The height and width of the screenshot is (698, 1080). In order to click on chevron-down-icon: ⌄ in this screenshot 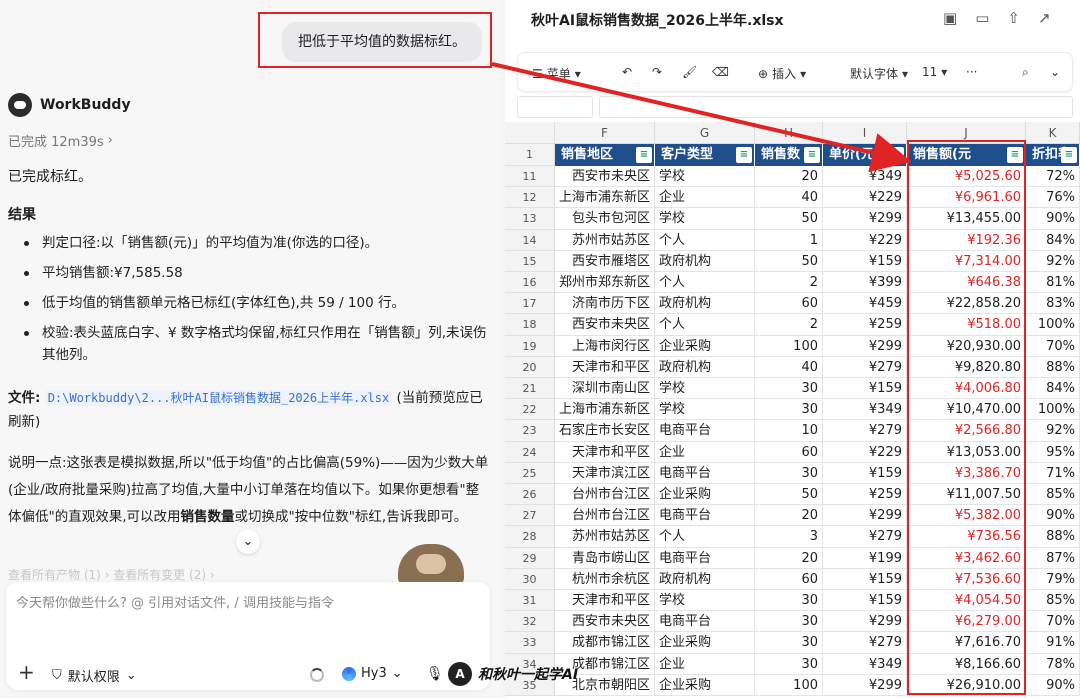, I will do `click(1055, 72)`.